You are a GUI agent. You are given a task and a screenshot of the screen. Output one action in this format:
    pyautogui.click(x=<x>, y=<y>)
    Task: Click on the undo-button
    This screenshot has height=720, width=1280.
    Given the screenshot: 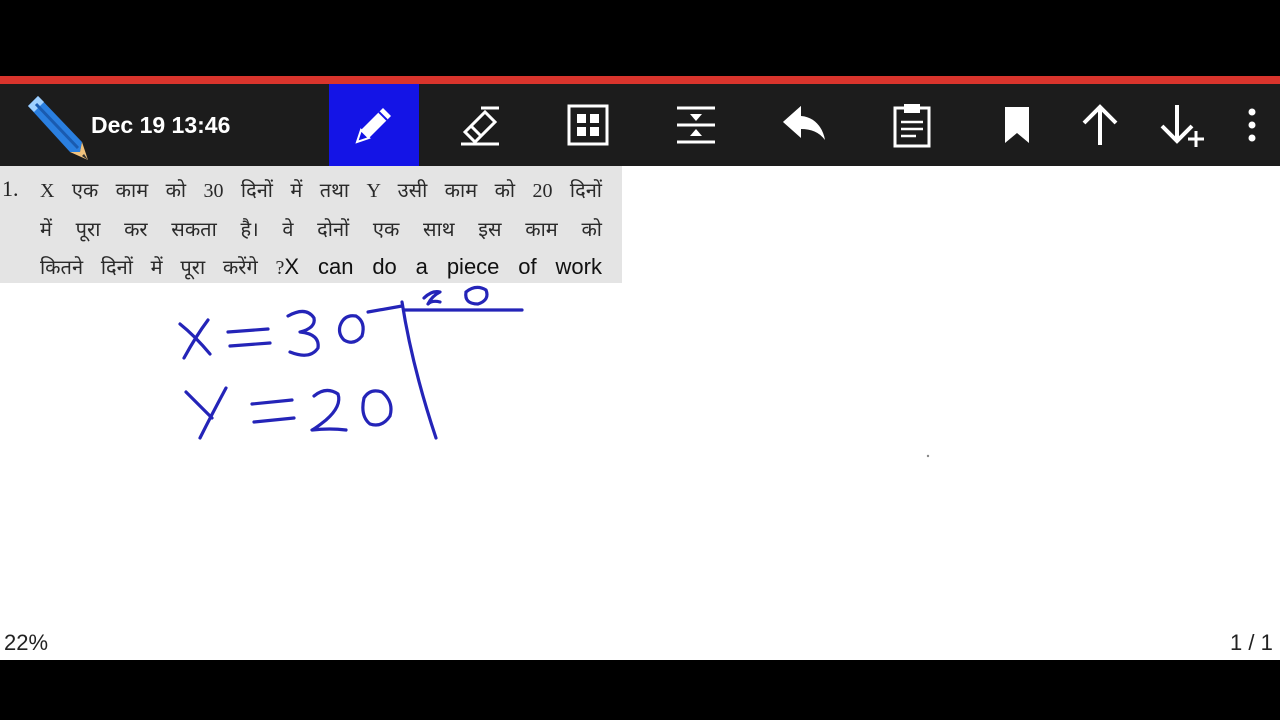 What is the action you would take?
    pyautogui.click(x=804, y=125)
    